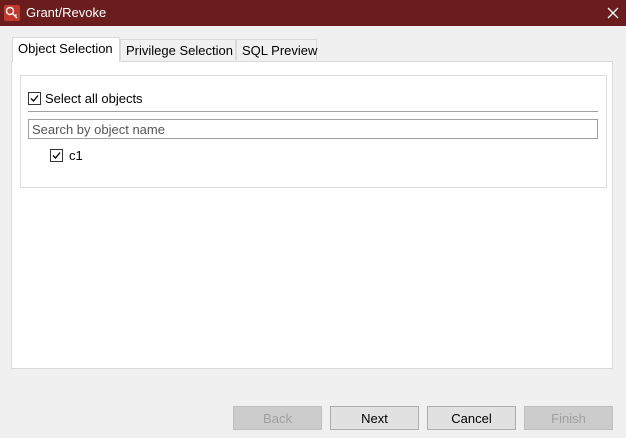 The height and width of the screenshot is (438, 626). I want to click on finish-button: Finish, so click(568, 418).